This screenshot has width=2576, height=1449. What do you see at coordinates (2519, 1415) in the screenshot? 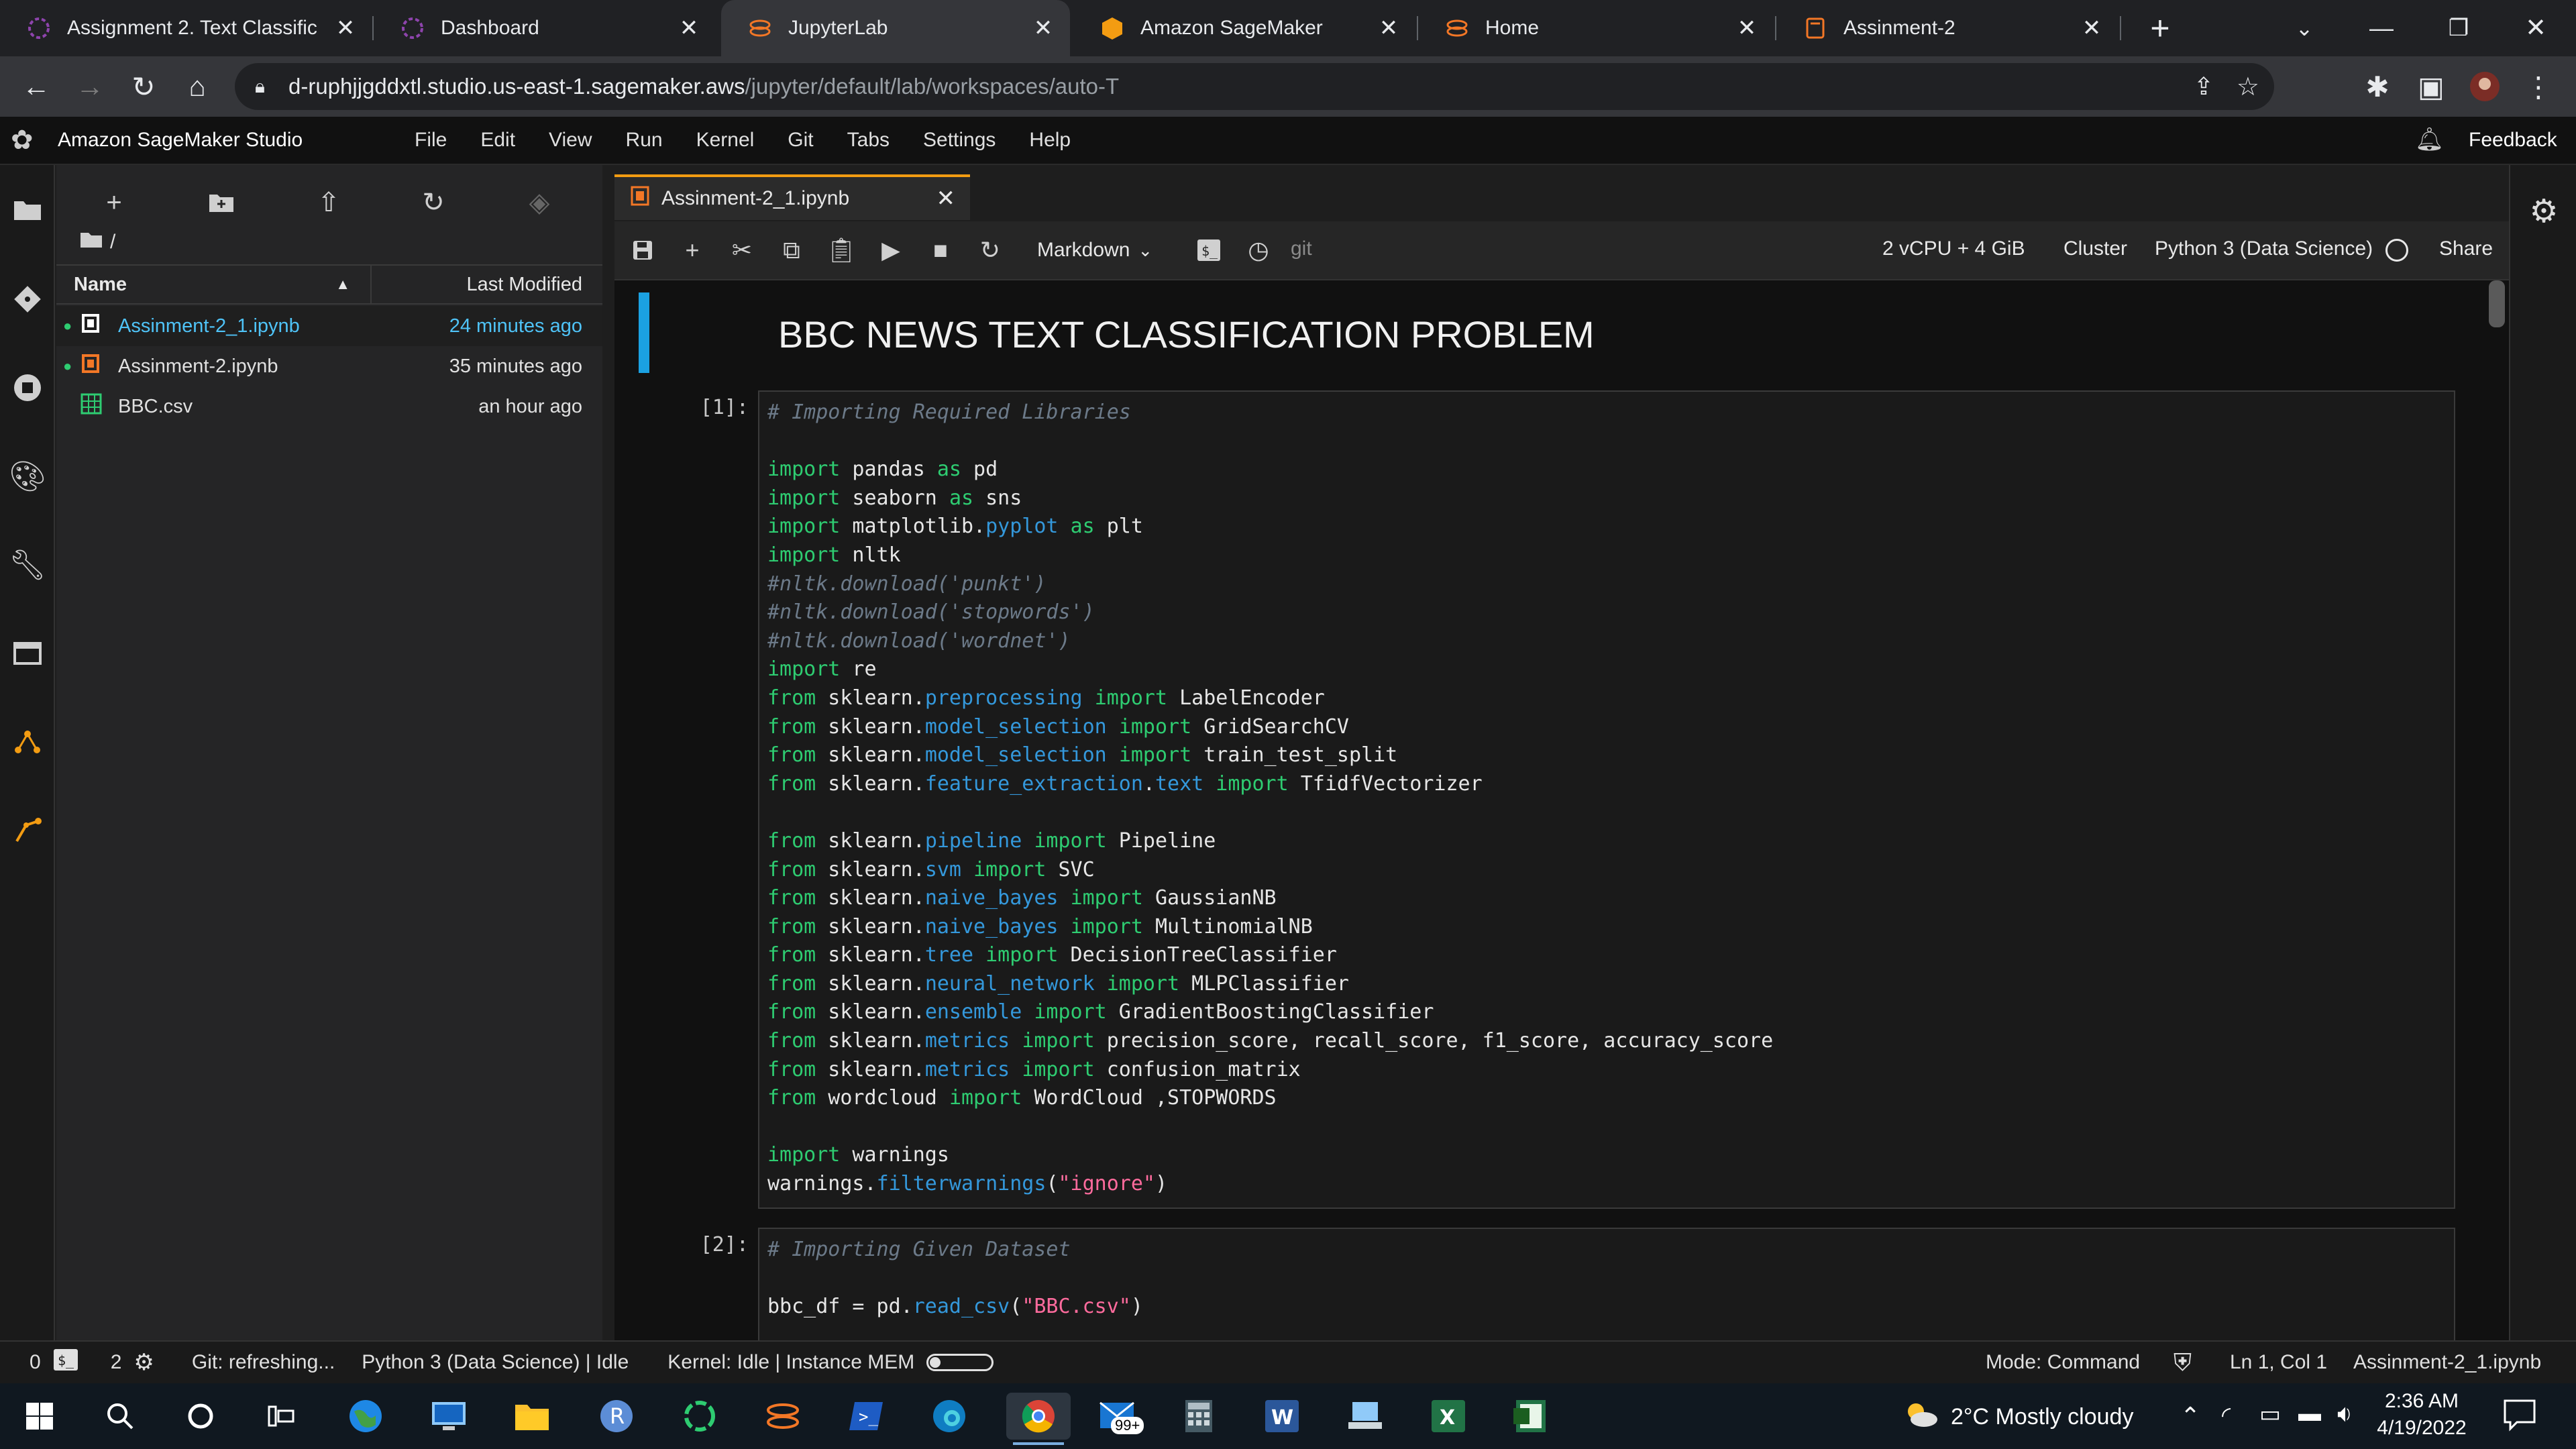
I see `notification-center-icon` at bounding box center [2519, 1415].